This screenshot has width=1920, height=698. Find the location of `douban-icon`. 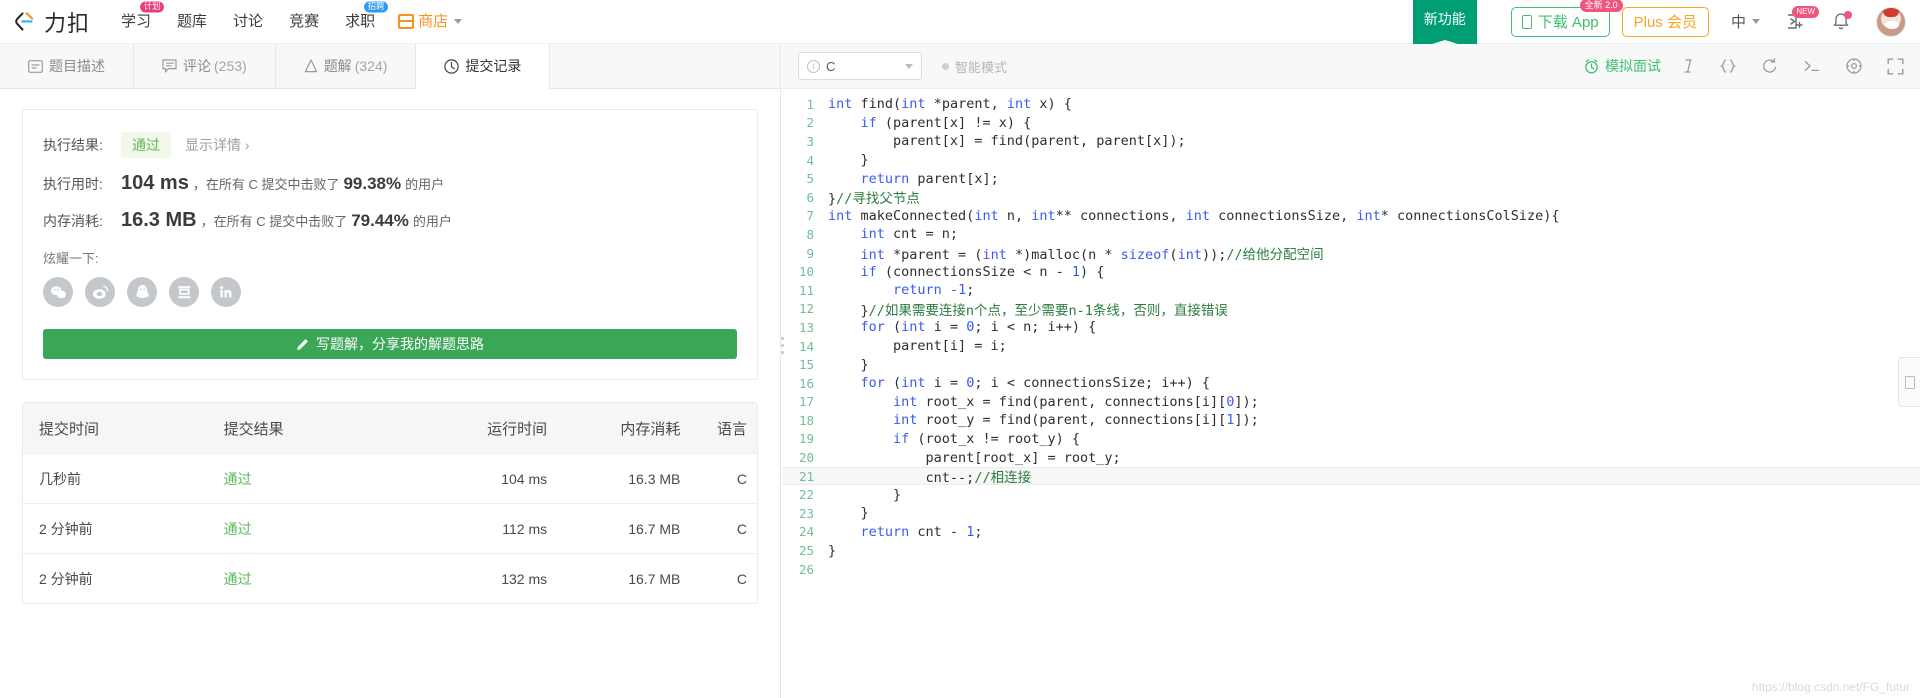

douban-icon is located at coordinates (184, 292).